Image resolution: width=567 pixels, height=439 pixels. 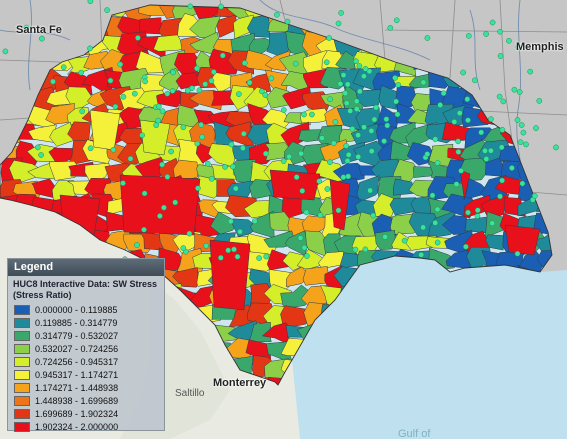 I want to click on huc8-watershed, so click(x=522, y=240).